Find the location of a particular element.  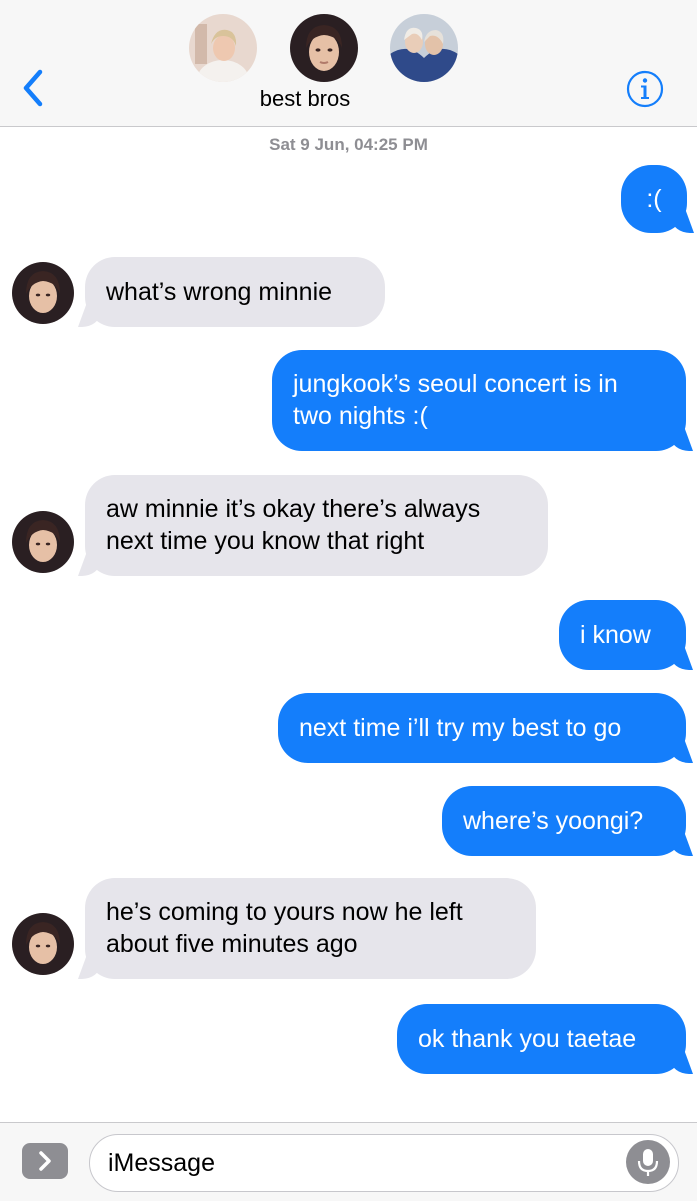

microphone-icon is located at coordinates (648, 1162).